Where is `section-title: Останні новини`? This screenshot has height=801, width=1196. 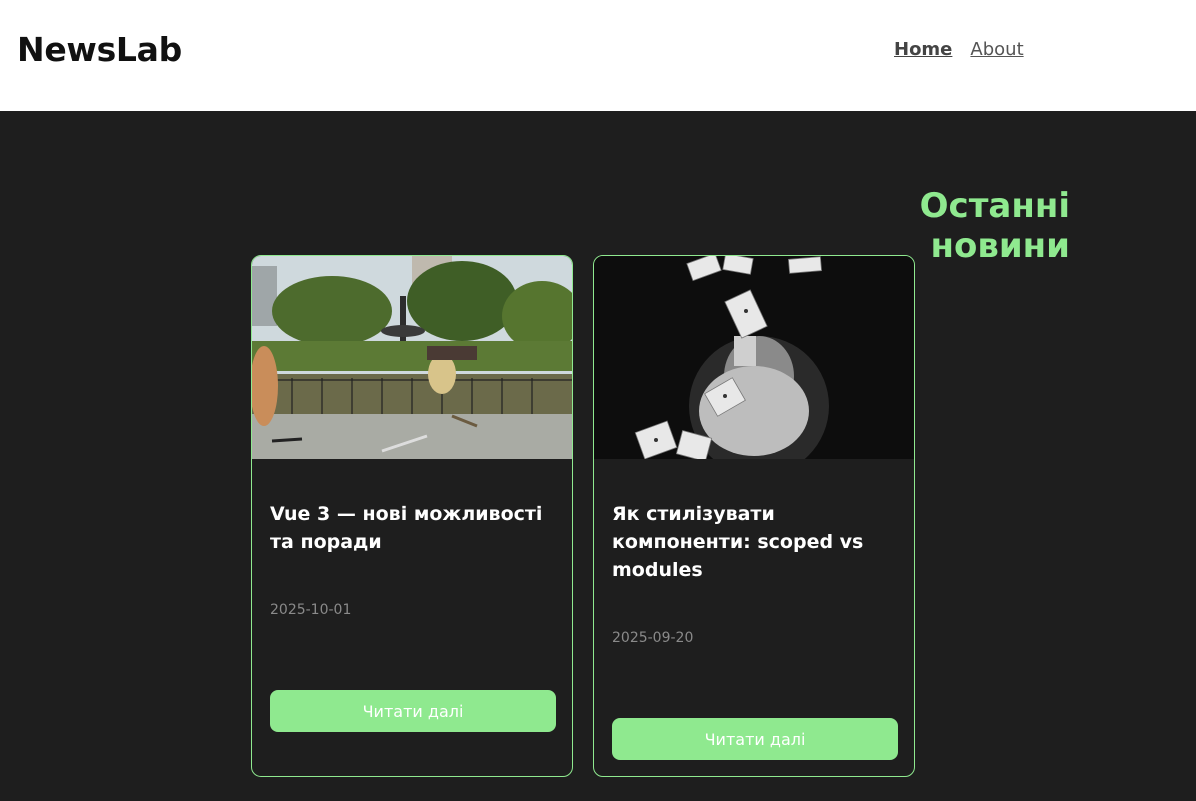
section-title: Останні новини is located at coordinates (994, 226).